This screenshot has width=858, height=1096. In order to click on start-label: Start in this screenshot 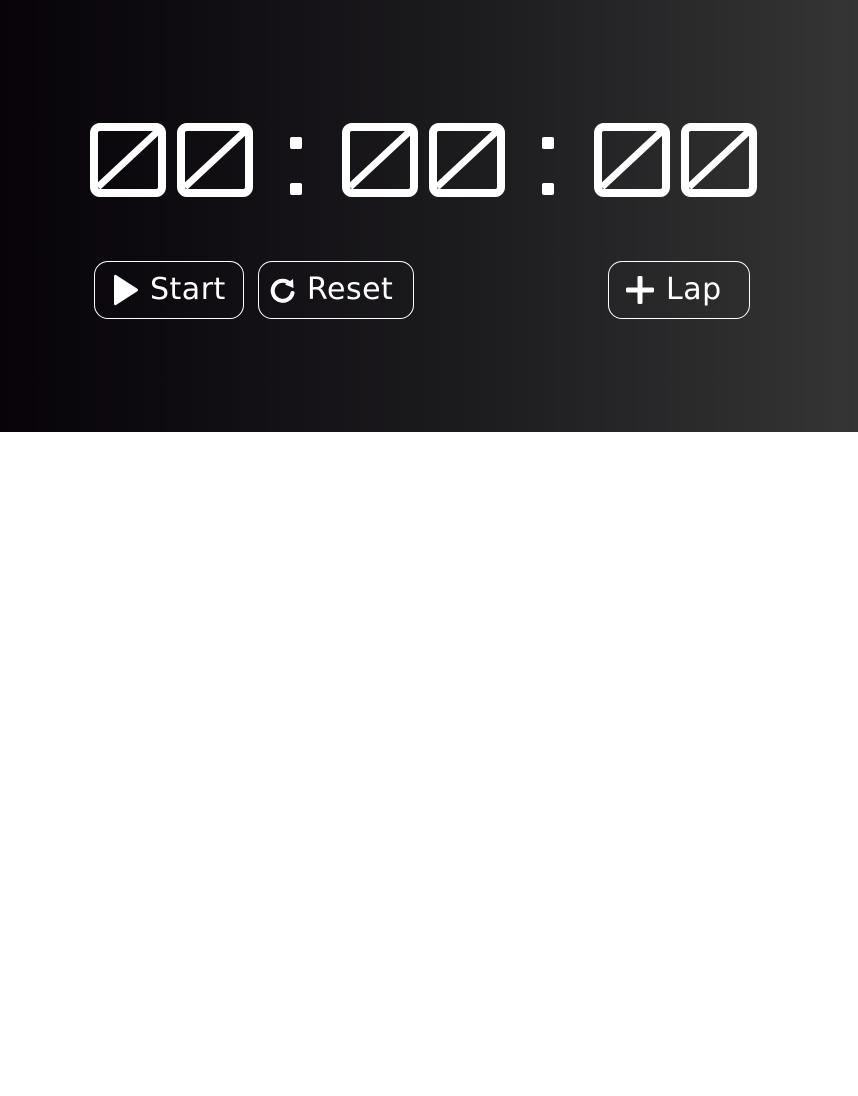, I will do `click(188, 289)`.